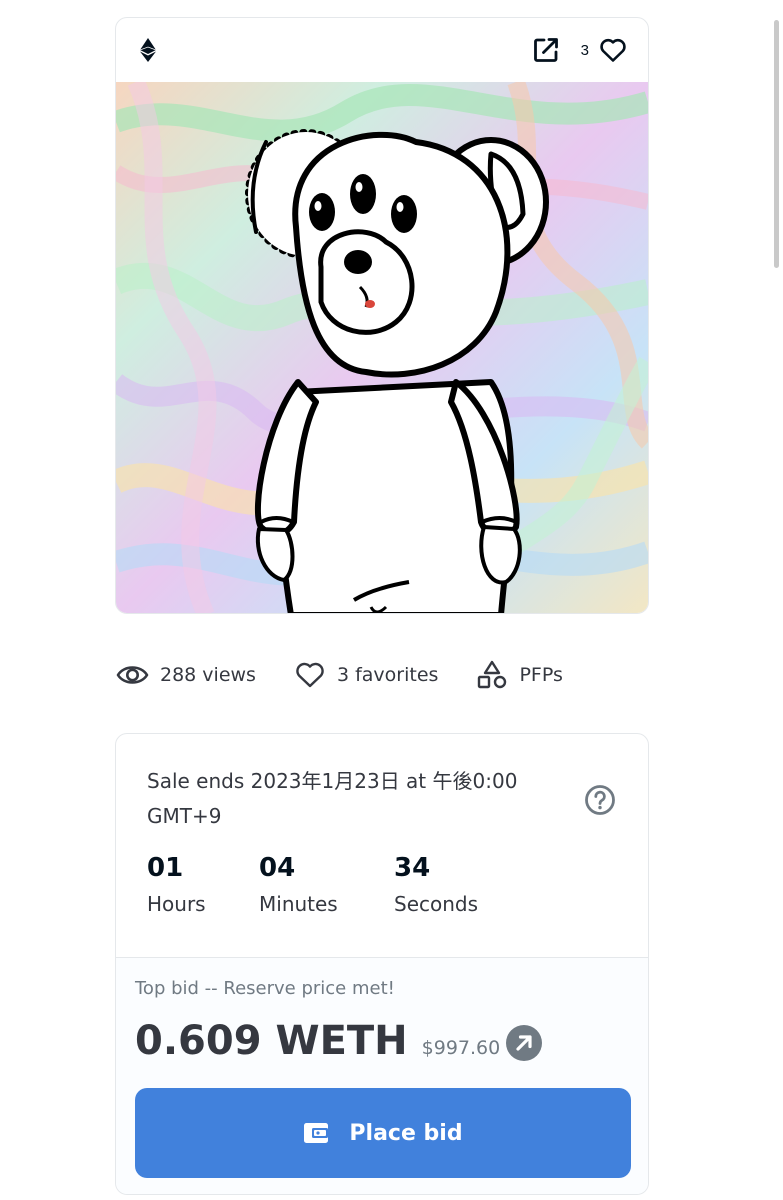 The width and height of the screenshot is (783, 1200). What do you see at coordinates (277, 868) in the screenshot?
I see `countdown-value: 04` at bounding box center [277, 868].